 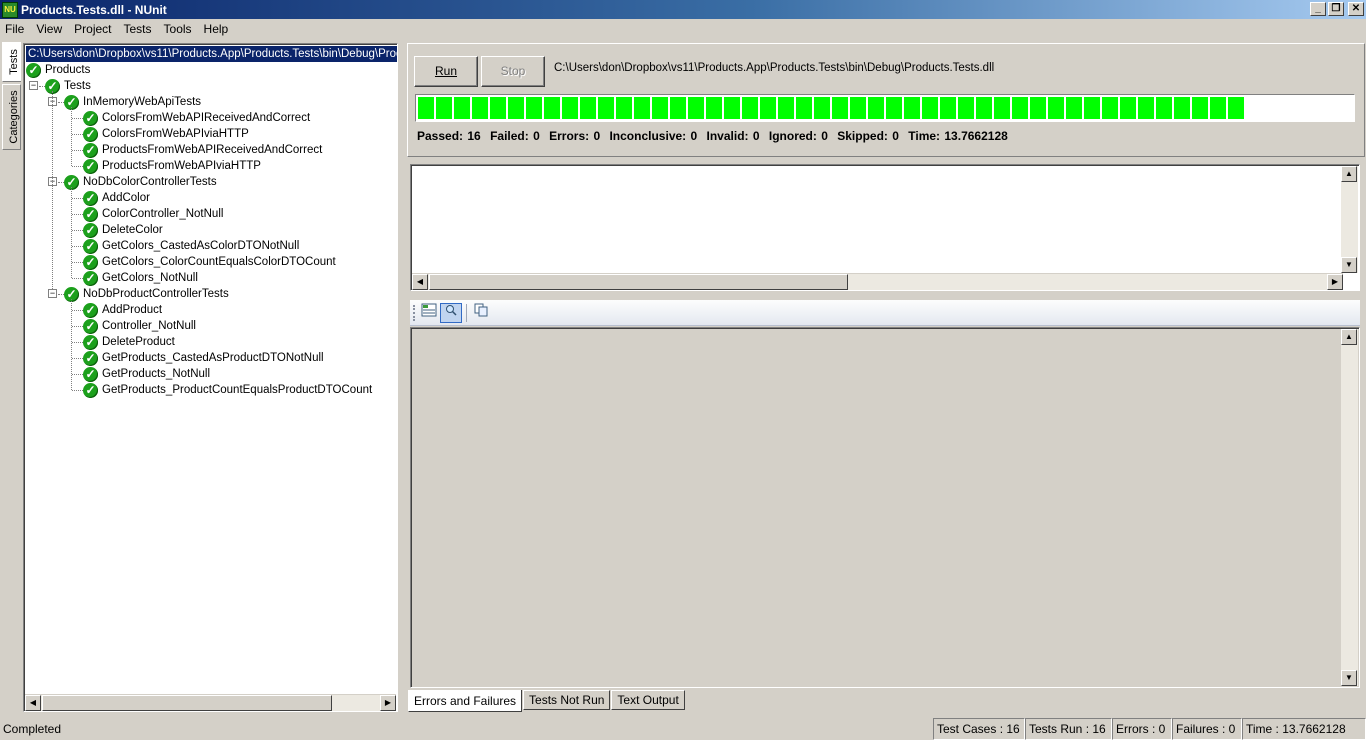 I want to click on progress-bar, so click(x=885, y=108).